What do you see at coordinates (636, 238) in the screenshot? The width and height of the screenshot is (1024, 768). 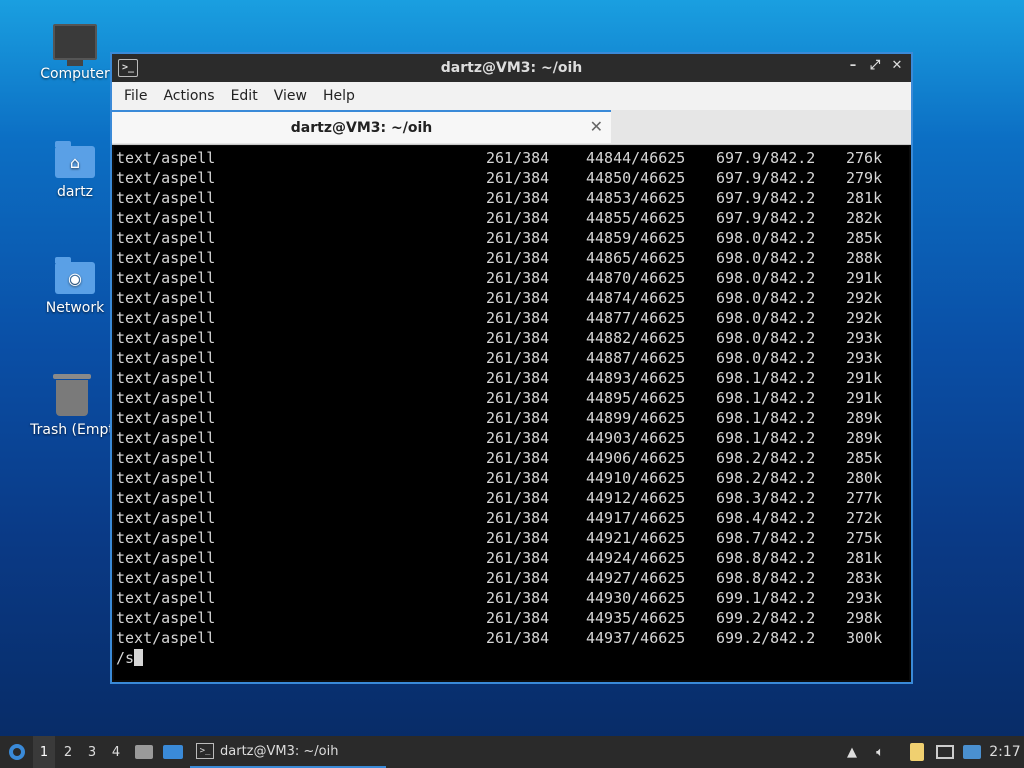 I see `package-count-cell: 44859/46625` at bounding box center [636, 238].